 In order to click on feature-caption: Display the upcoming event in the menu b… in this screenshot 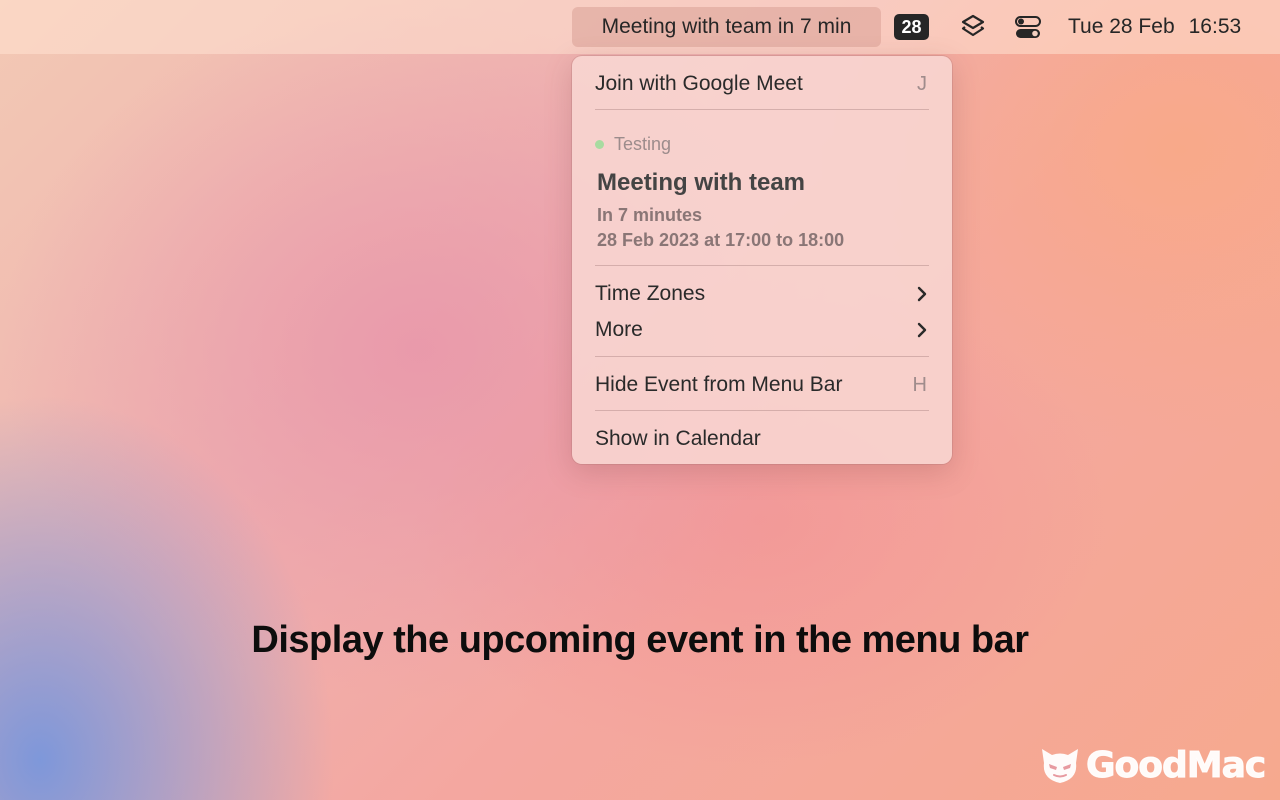, I will do `click(640, 640)`.